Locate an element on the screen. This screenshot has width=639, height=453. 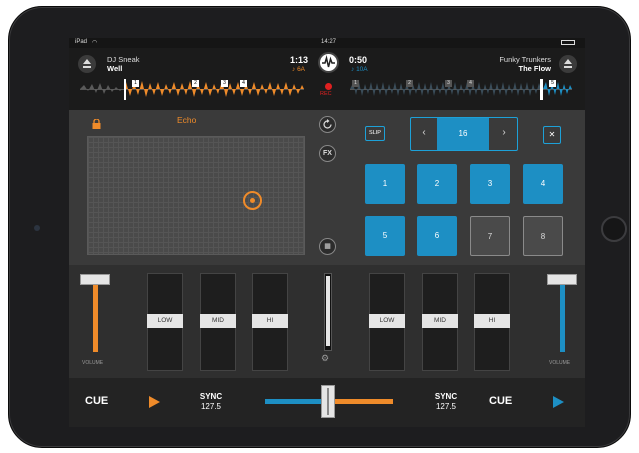
left-eq-low: LOW is located at coordinates (165, 321).